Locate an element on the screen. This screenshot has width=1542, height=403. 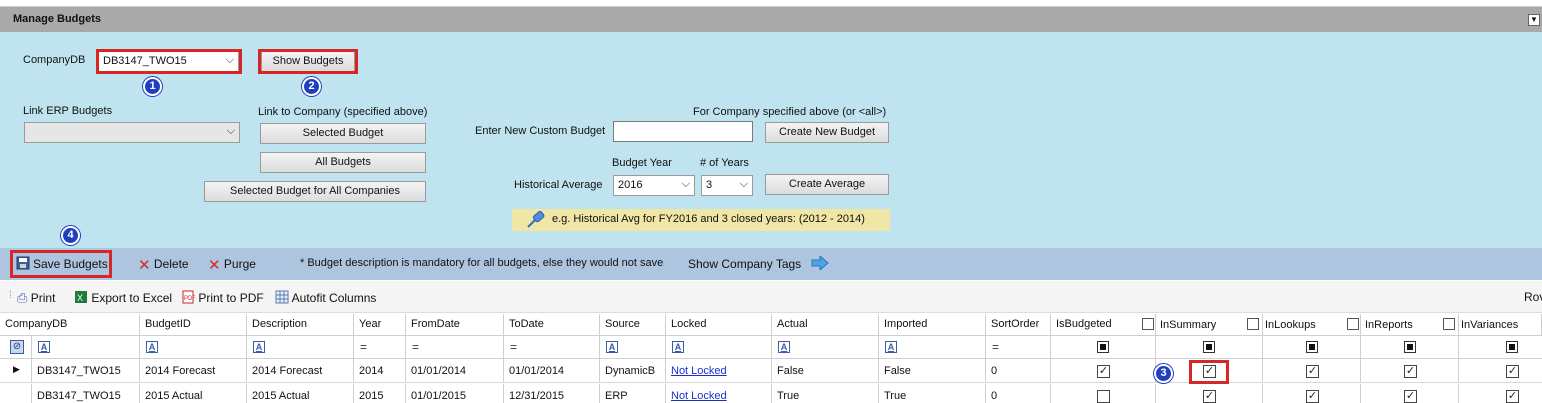
row-selector: ▶ is located at coordinates (16, 371).